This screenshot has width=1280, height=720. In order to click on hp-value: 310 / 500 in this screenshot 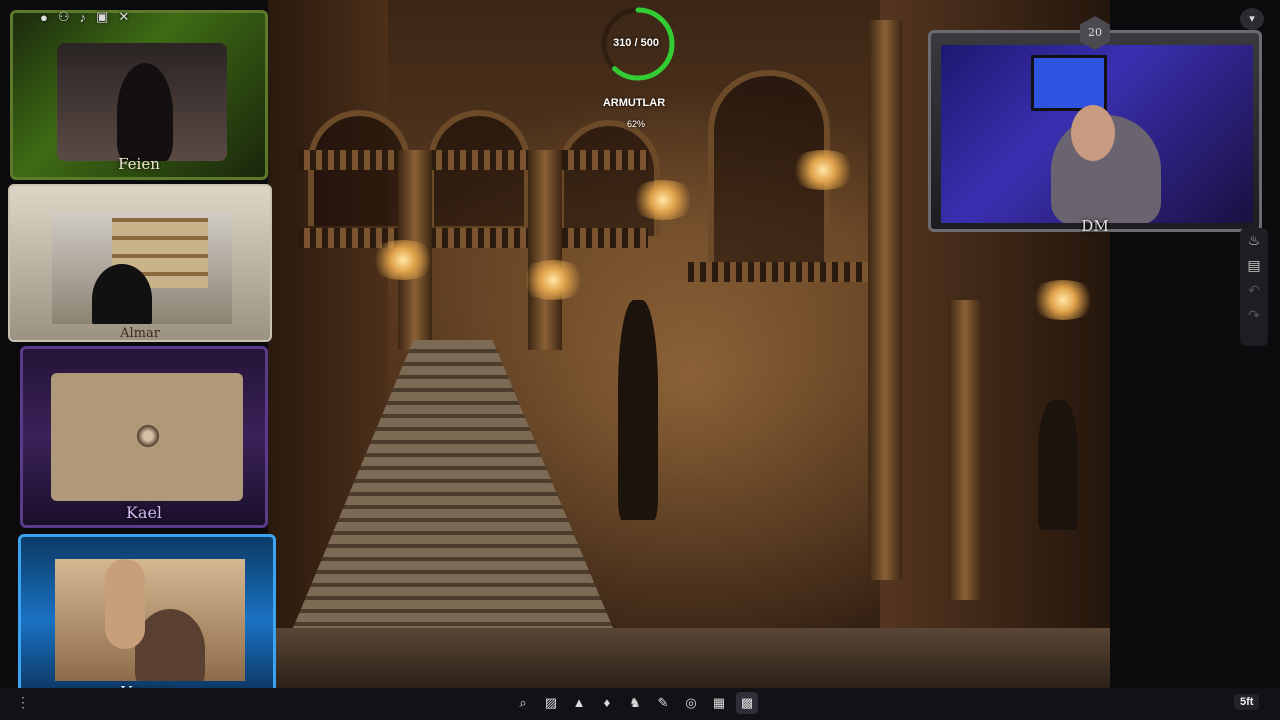, I will do `click(636, 43)`.